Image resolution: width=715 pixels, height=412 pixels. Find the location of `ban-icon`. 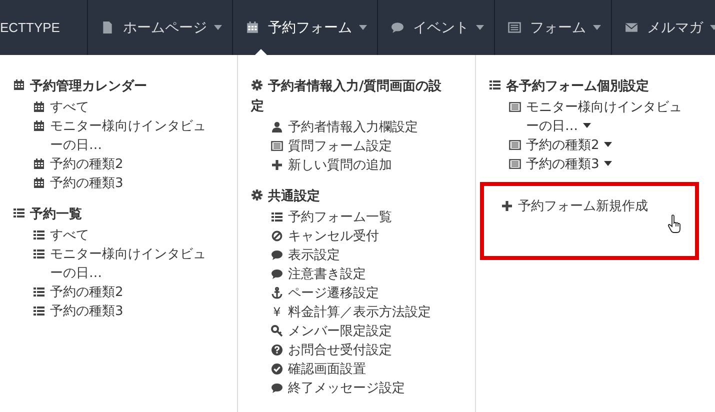

ban-icon is located at coordinates (277, 236).